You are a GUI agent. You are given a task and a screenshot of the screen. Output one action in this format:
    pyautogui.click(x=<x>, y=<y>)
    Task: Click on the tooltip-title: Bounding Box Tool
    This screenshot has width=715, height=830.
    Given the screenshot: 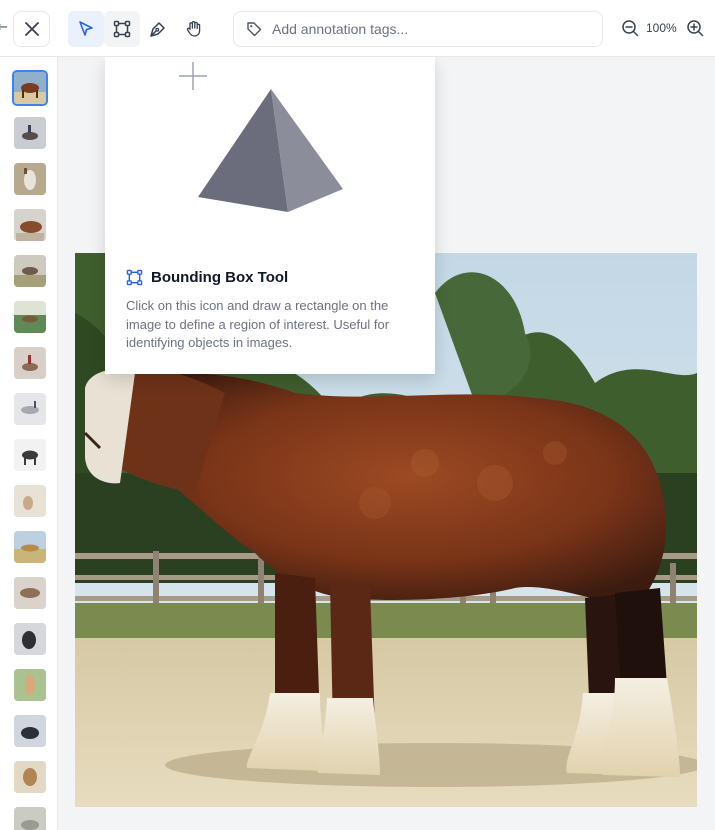 What is the action you would take?
    pyautogui.click(x=220, y=277)
    